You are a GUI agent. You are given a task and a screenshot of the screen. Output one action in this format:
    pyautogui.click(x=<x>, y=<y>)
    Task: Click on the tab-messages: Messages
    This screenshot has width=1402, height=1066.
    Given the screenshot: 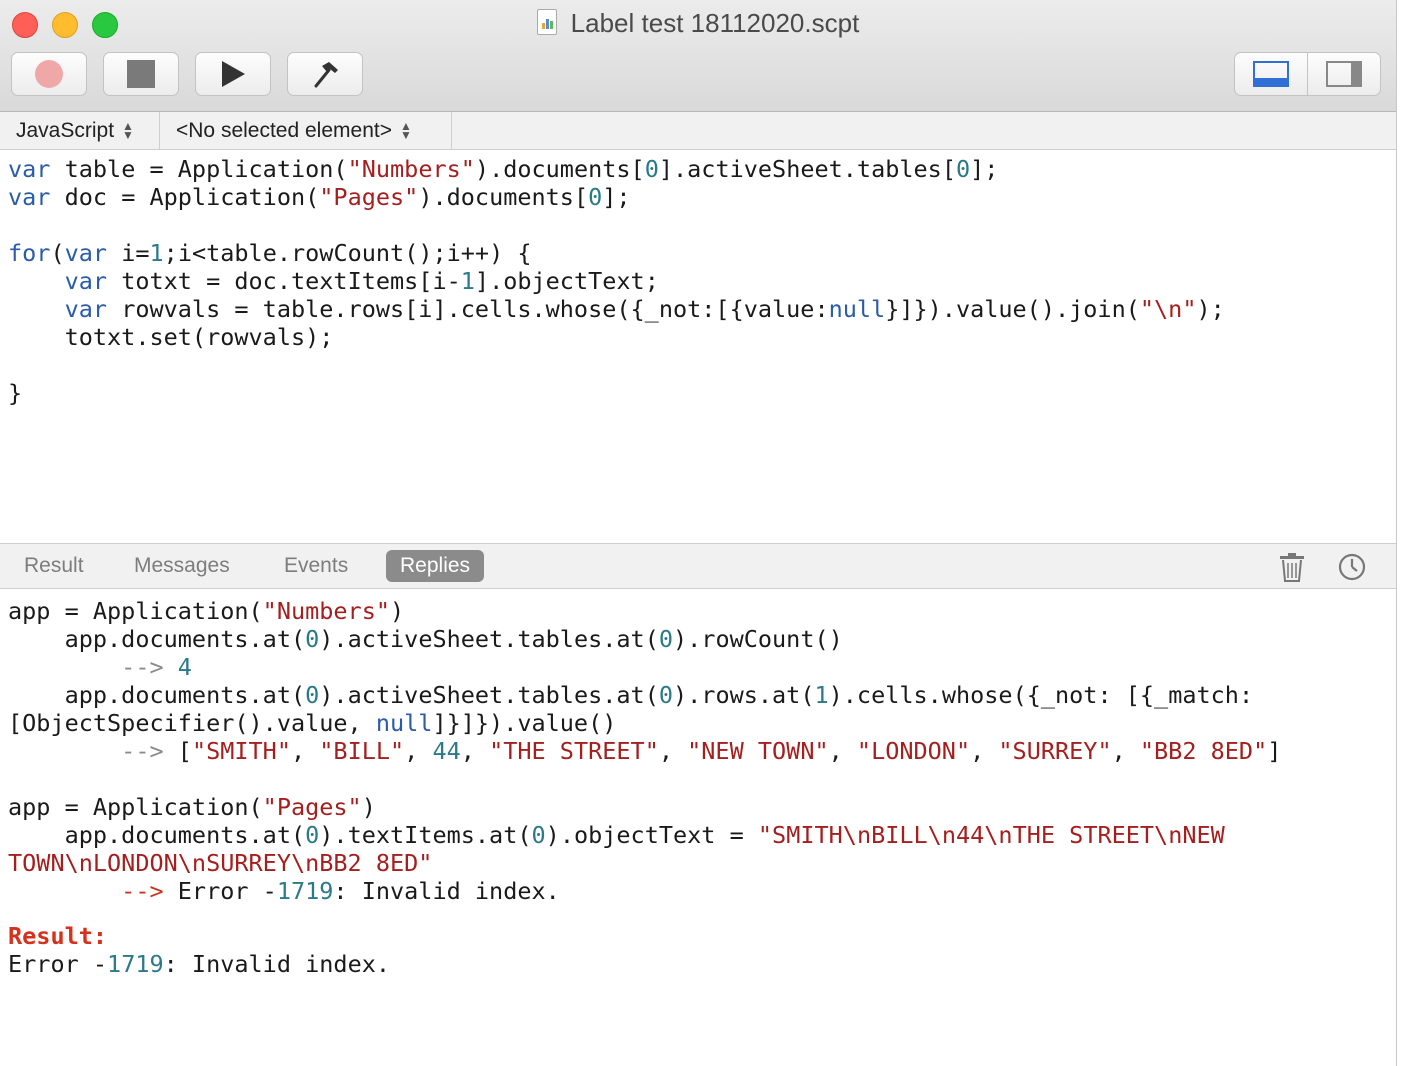 What is the action you would take?
    pyautogui.click(x=182, y=566)
    